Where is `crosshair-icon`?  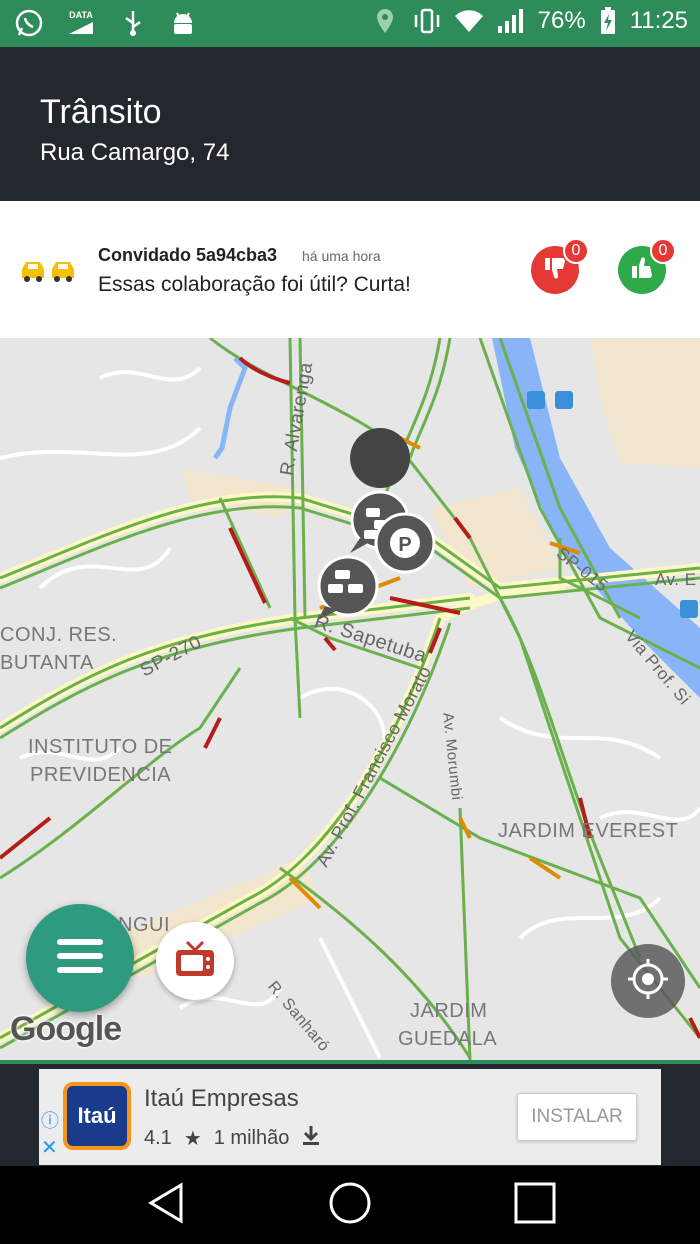
crosshair-icon is located at coordinates (648, 981).